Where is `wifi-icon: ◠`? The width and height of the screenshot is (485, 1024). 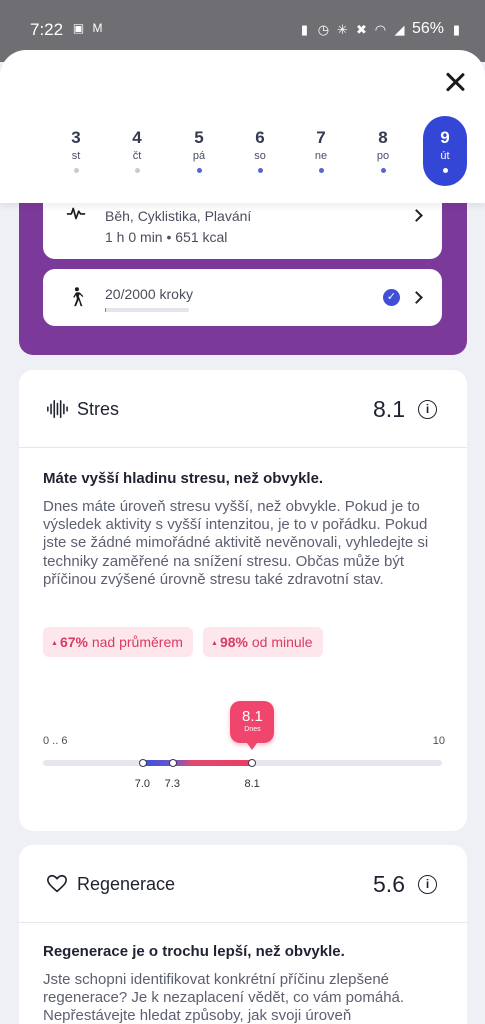 wifi-icon: ◠ is located at coordinates (380, 29).